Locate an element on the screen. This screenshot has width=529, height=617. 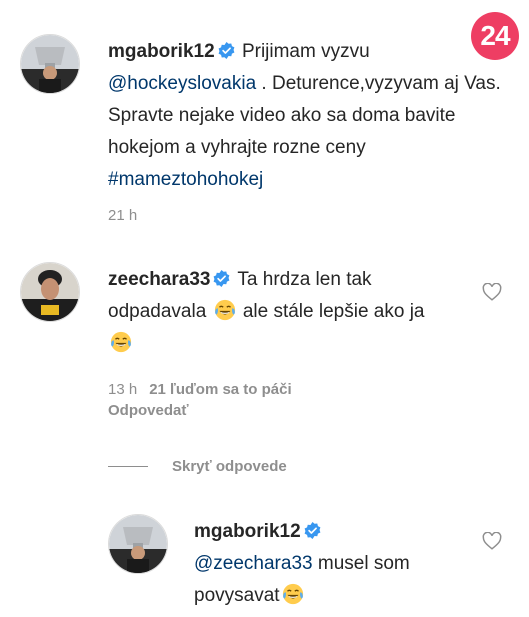
comment-text: Prijimam vyzvu is located at coordinates (305, 51).